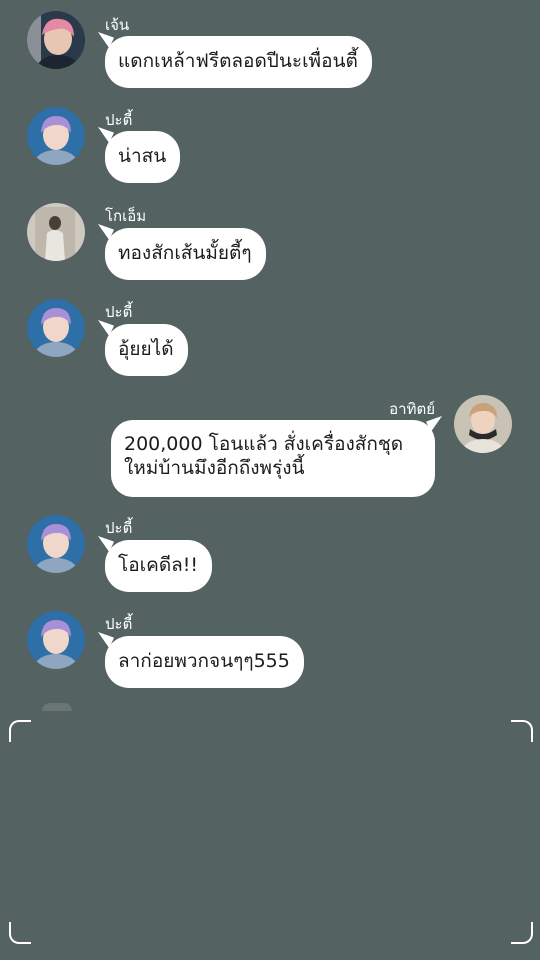  What do you see at coordinates (185, 254) in the screenshot?
I see `message-bubble: ทองสักเส้นมั้ยตี้ๆ` at bounding box center [185, 254].